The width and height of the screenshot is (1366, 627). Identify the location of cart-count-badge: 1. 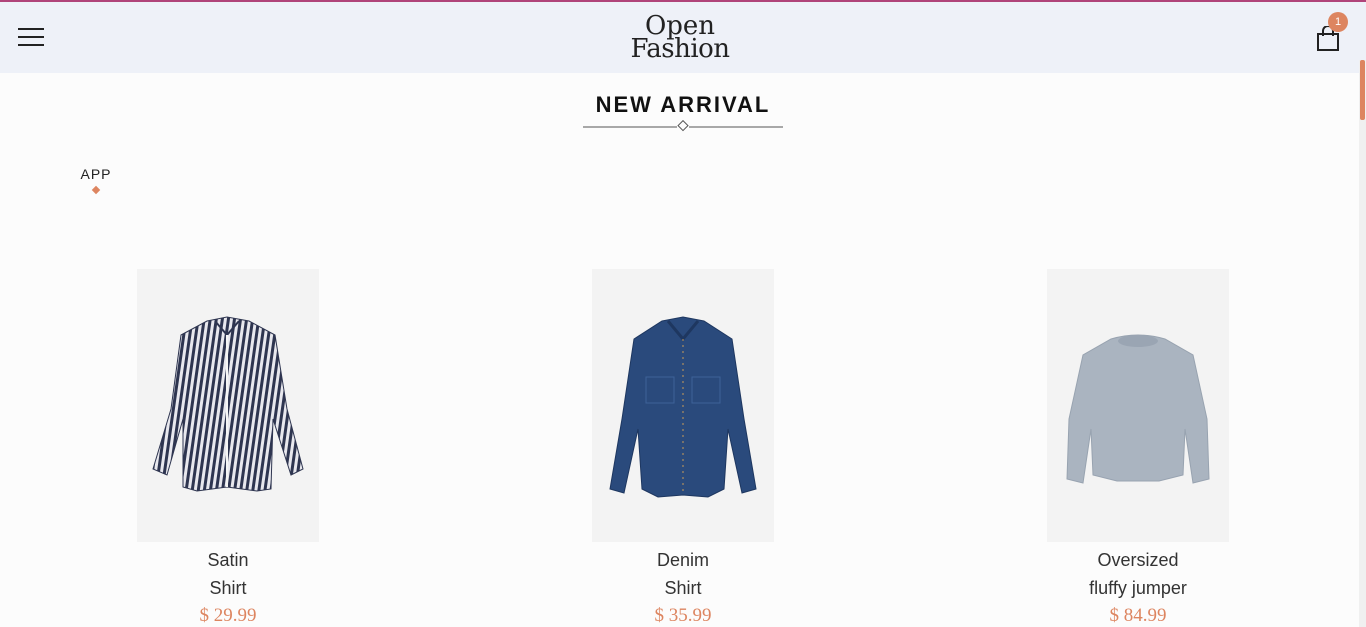
(1338, 22).